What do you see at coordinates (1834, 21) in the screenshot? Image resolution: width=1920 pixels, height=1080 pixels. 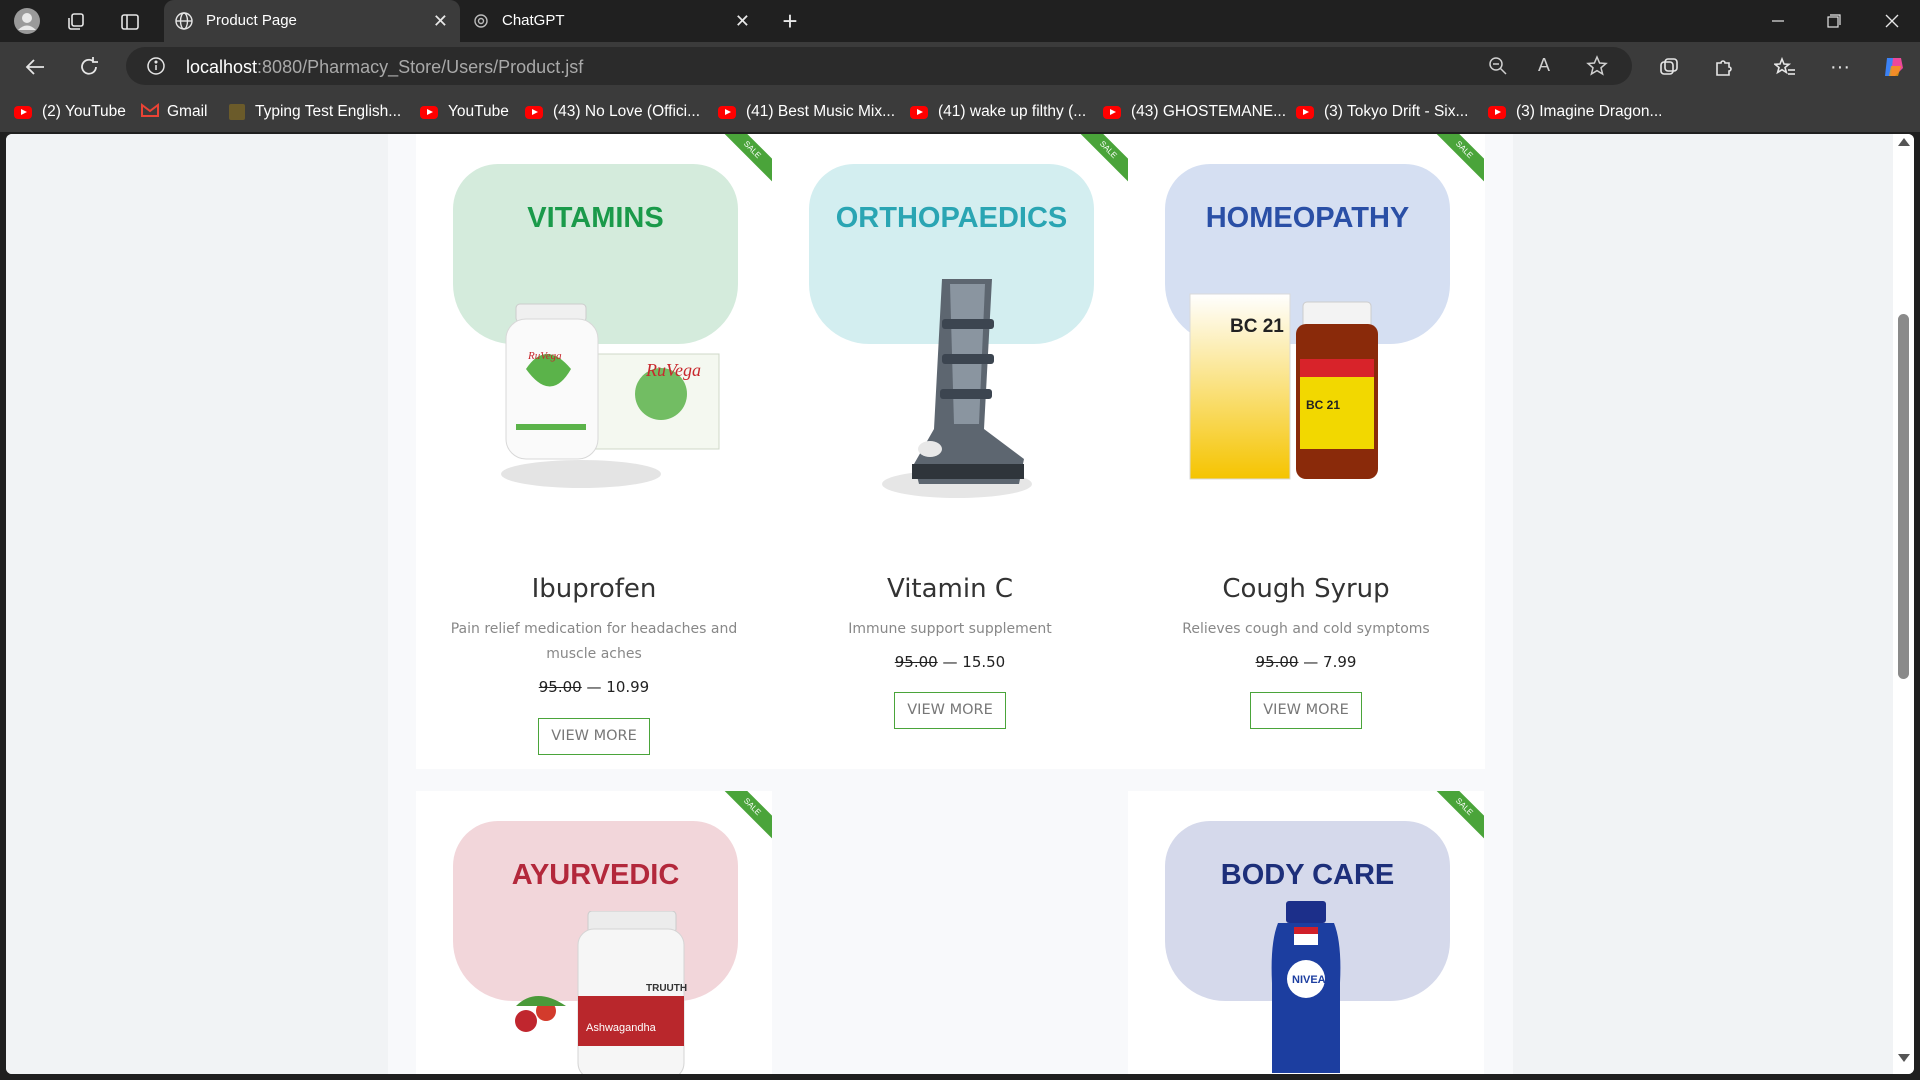 I see `restore-icon` at bounding box center [1834, 21].